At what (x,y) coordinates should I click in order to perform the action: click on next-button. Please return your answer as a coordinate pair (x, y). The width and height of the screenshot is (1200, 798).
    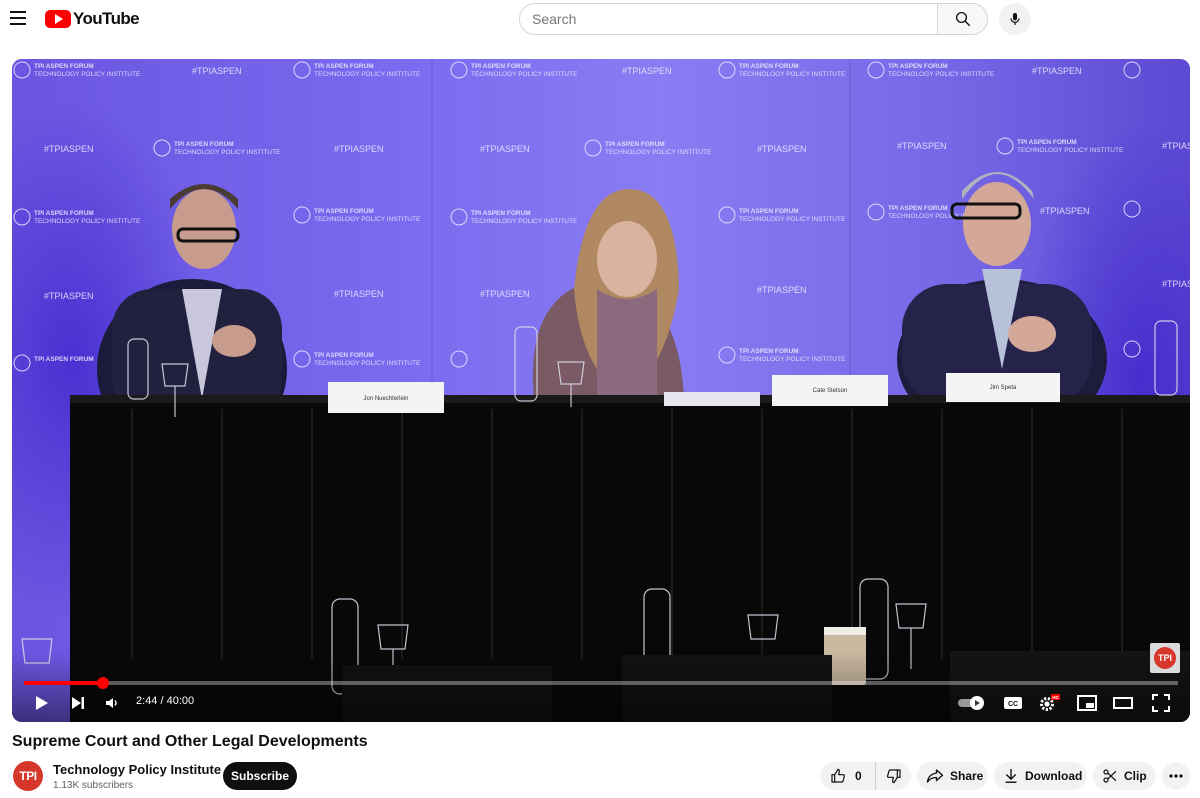
    Looking at the image, I should click on (78, 703).